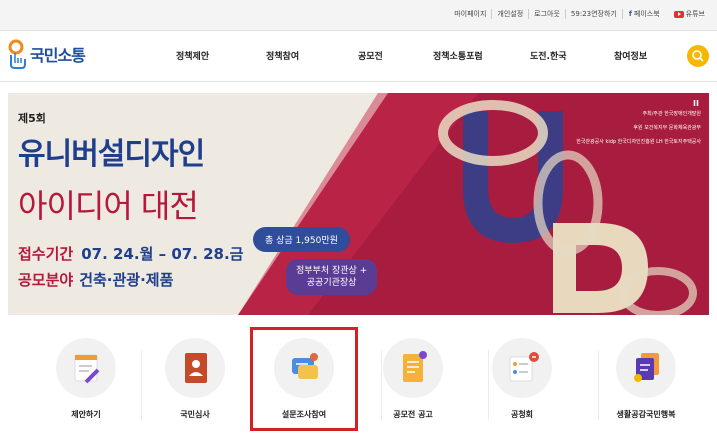 Image resolution: width=717 pixels, height=437 pixels. I want to click on banner-title-line1: 유니버설디자인, so click(111, 154).